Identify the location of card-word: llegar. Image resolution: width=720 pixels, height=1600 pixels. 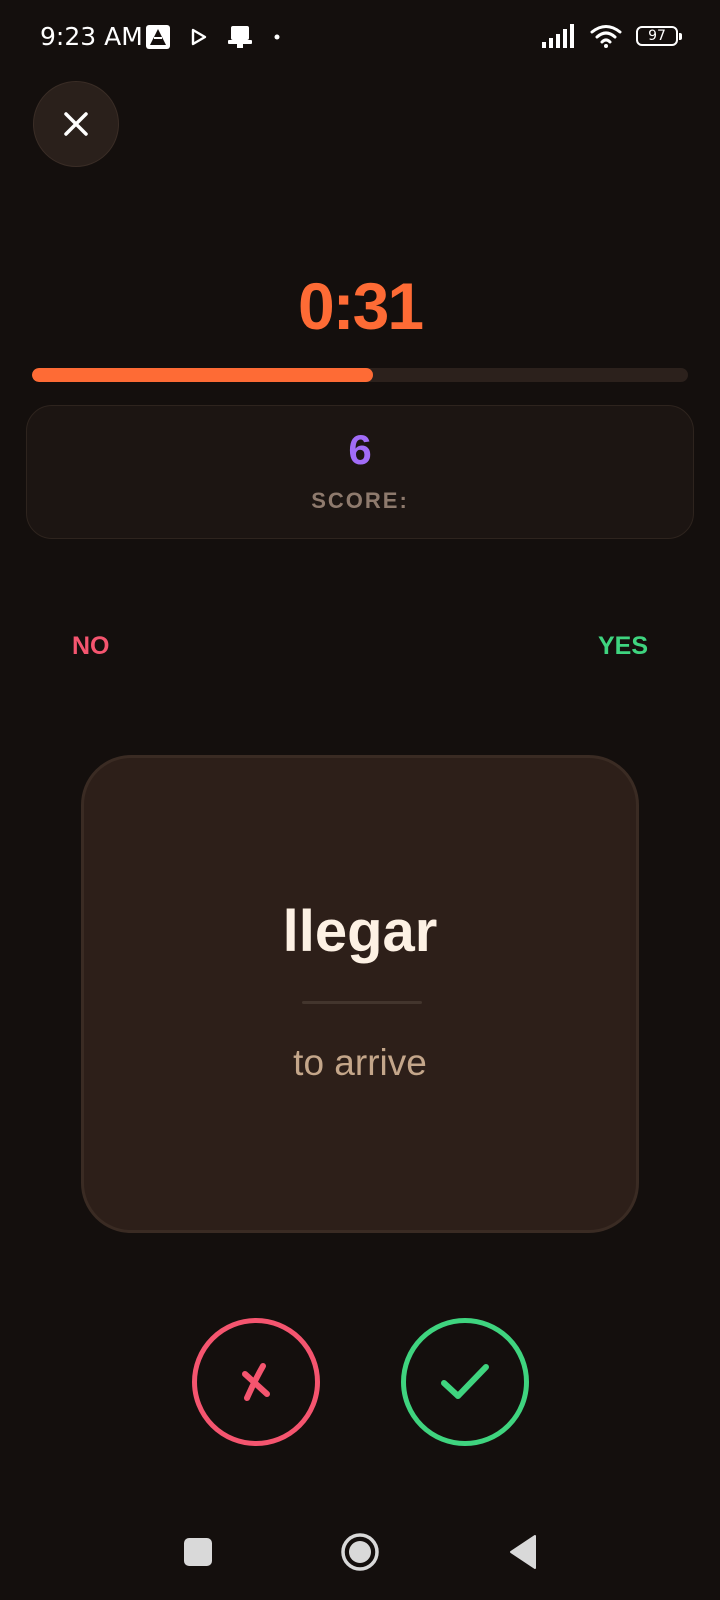
(360, 931).